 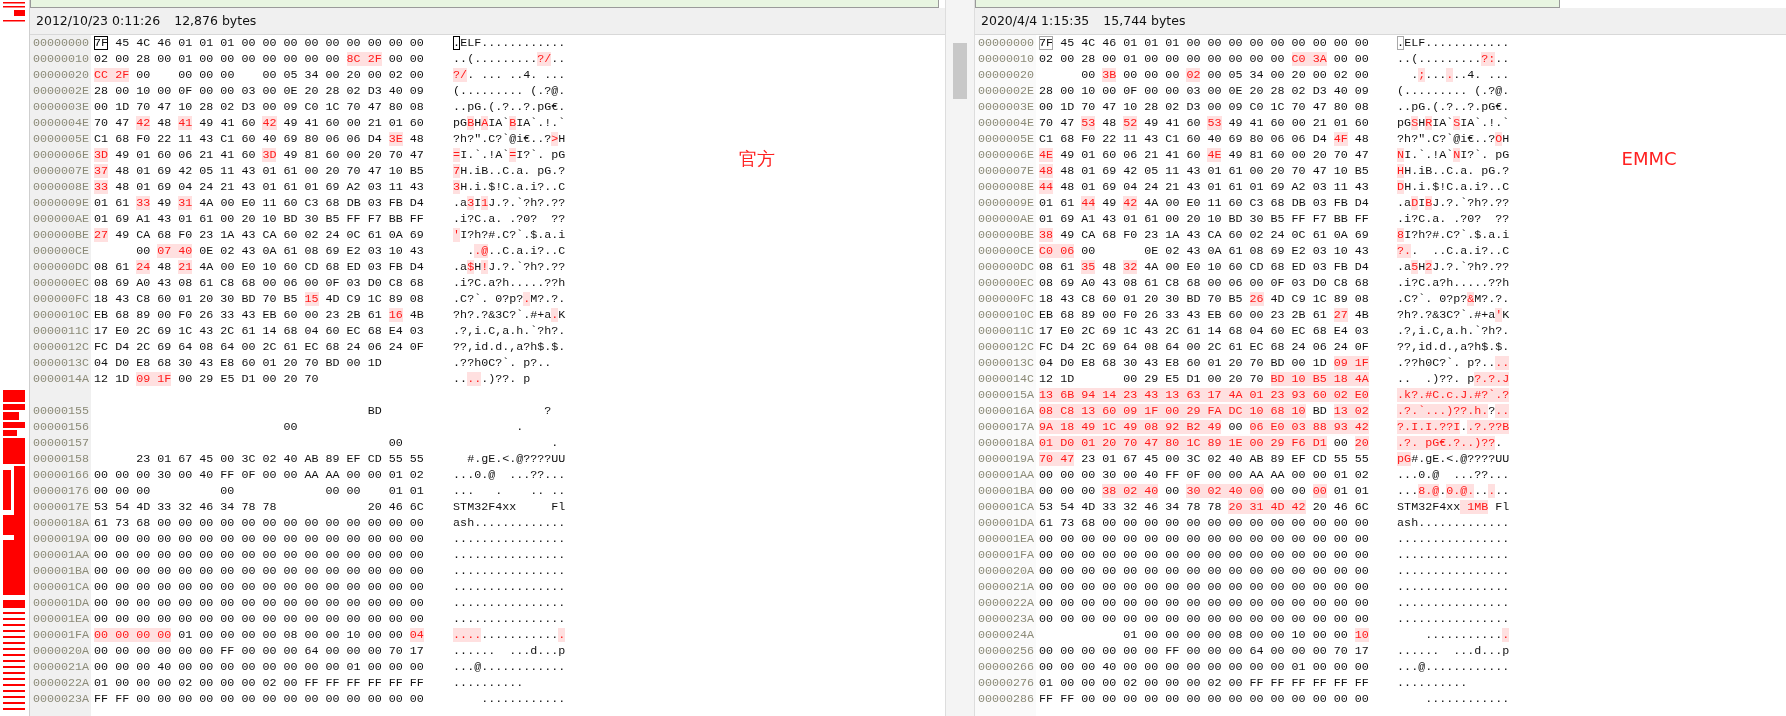 What do you see at coordinates (960, 358) in the screenshot?
I see `scrollbar` at bounding box center [960, 358].